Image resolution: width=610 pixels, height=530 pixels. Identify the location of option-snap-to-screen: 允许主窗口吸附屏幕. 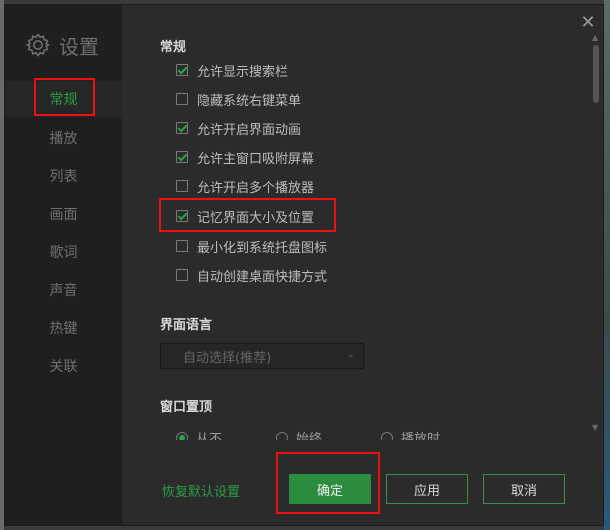
(245, 157).